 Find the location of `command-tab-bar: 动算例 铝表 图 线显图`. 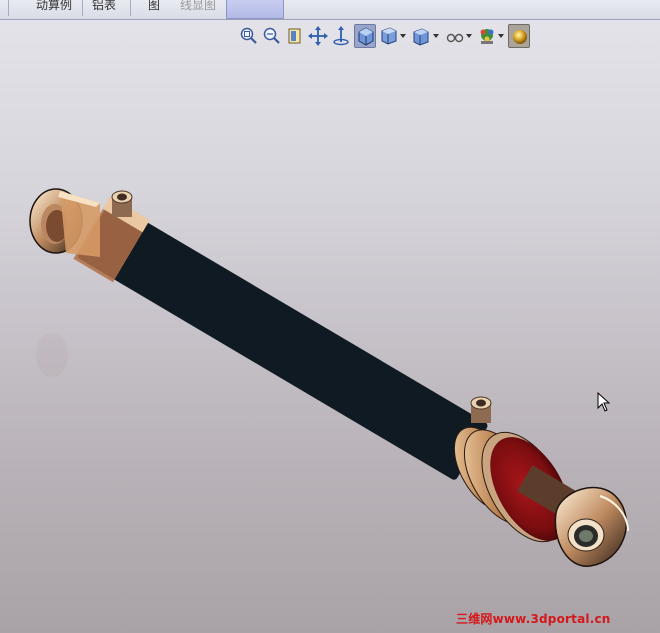

command-tab-bar: 动算例 铝表 图 线显图 is located at coordinates (330, 10).